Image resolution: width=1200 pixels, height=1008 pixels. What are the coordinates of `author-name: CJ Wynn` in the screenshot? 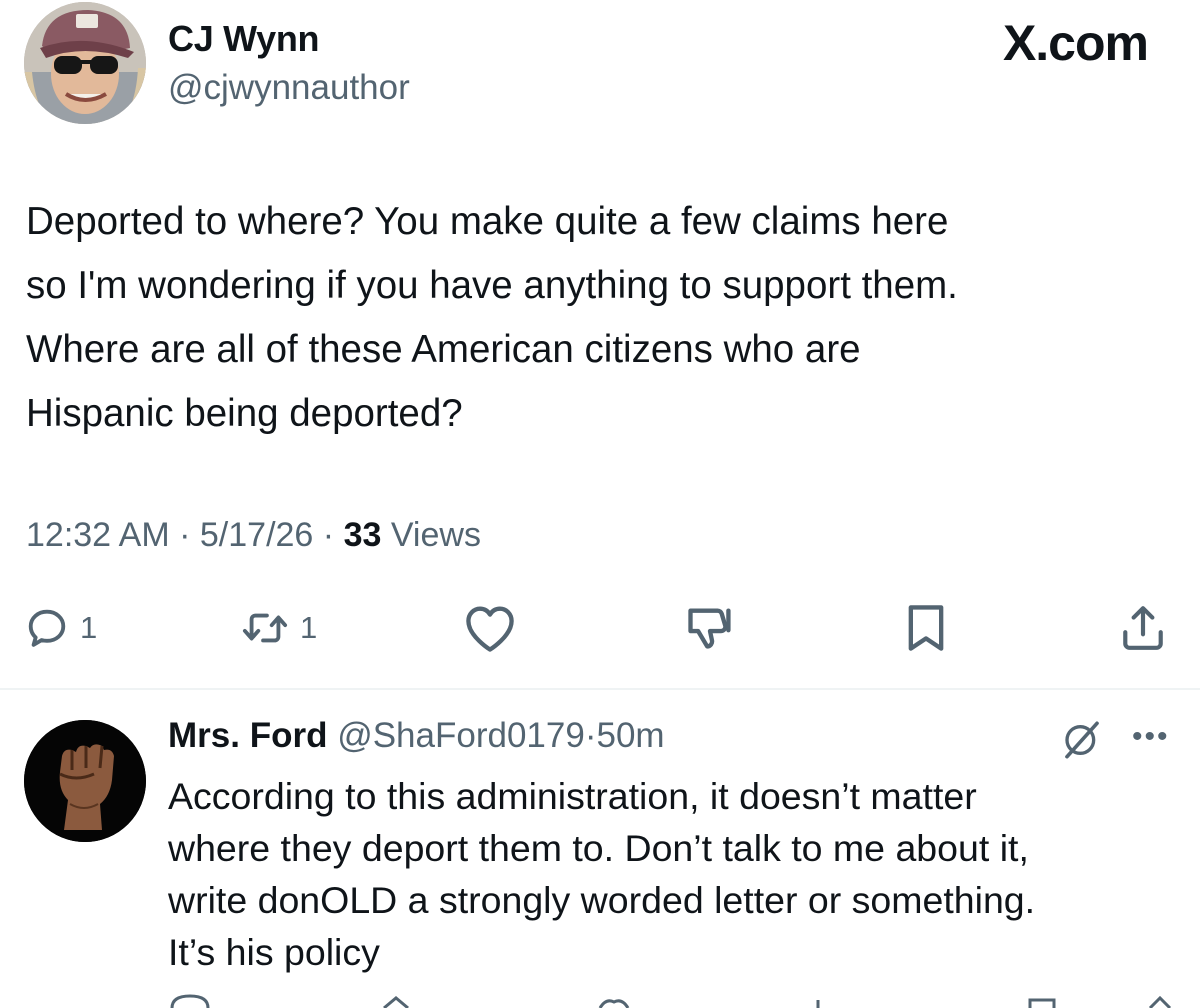 It's located at (244, 39).